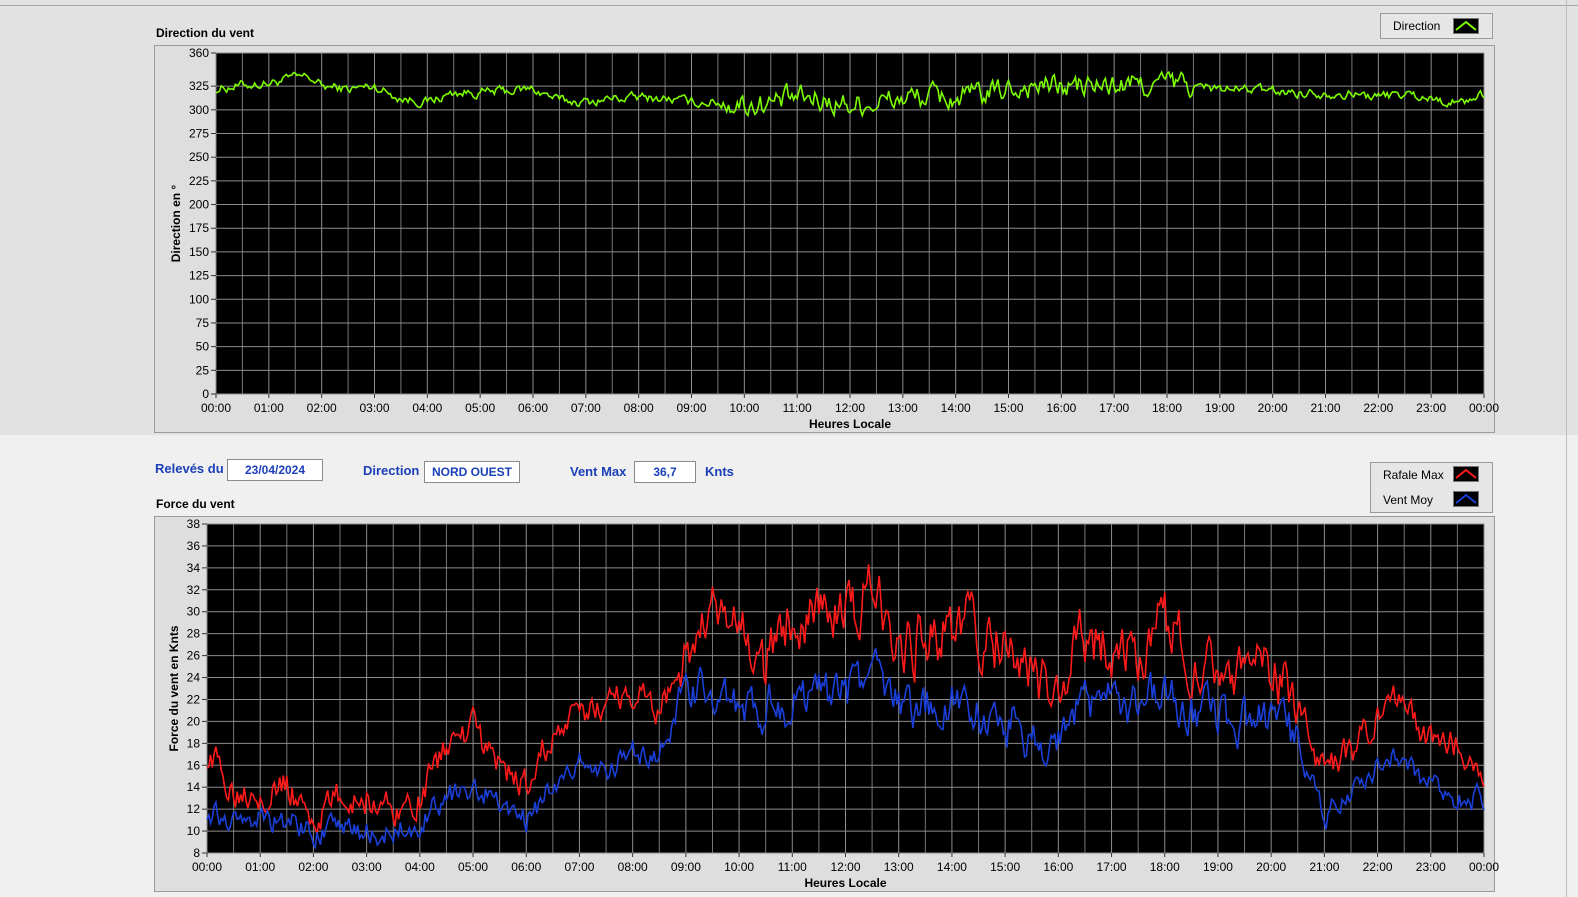 This screenshot has height=897, width=1578. Describe the element at coordinates (199, 157) in the screenshot. I see `y-tick-label: 250` at that location.